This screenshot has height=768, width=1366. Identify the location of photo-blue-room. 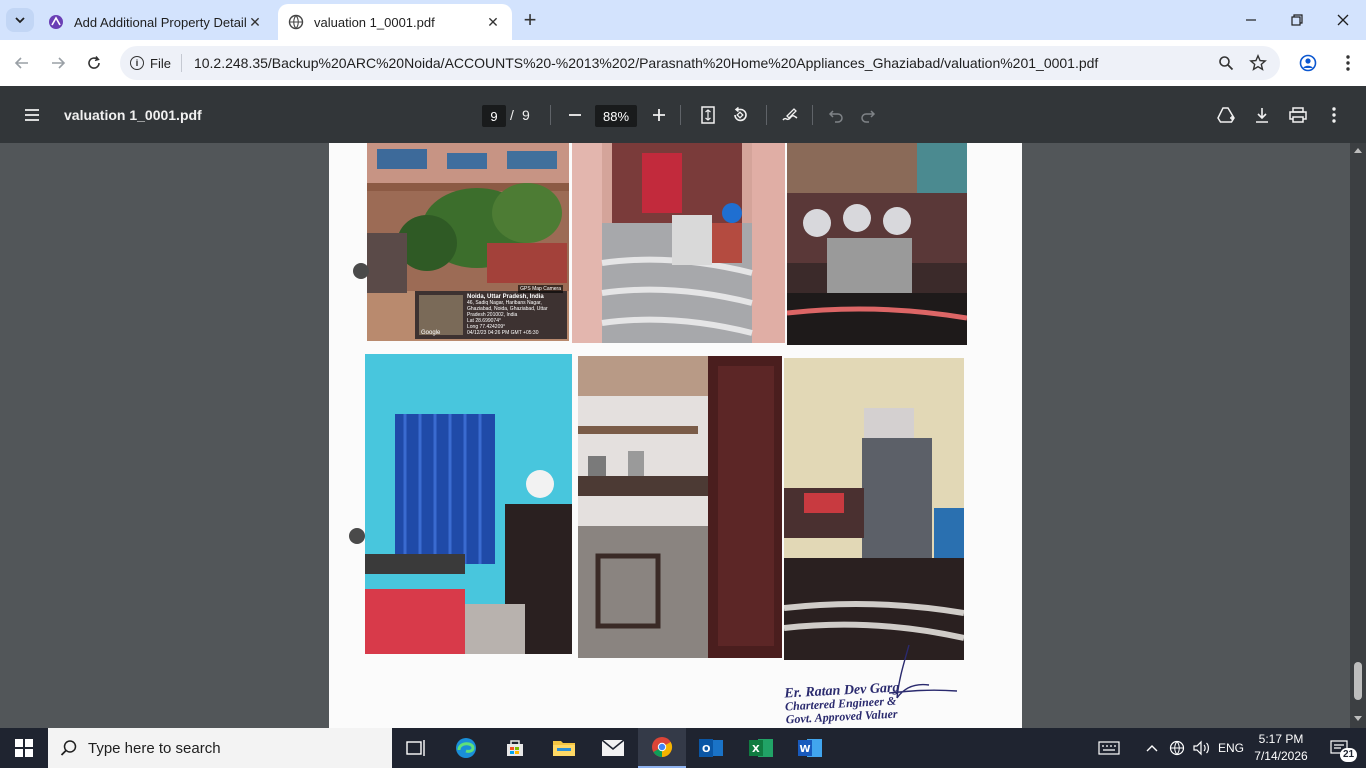
(468, 504).